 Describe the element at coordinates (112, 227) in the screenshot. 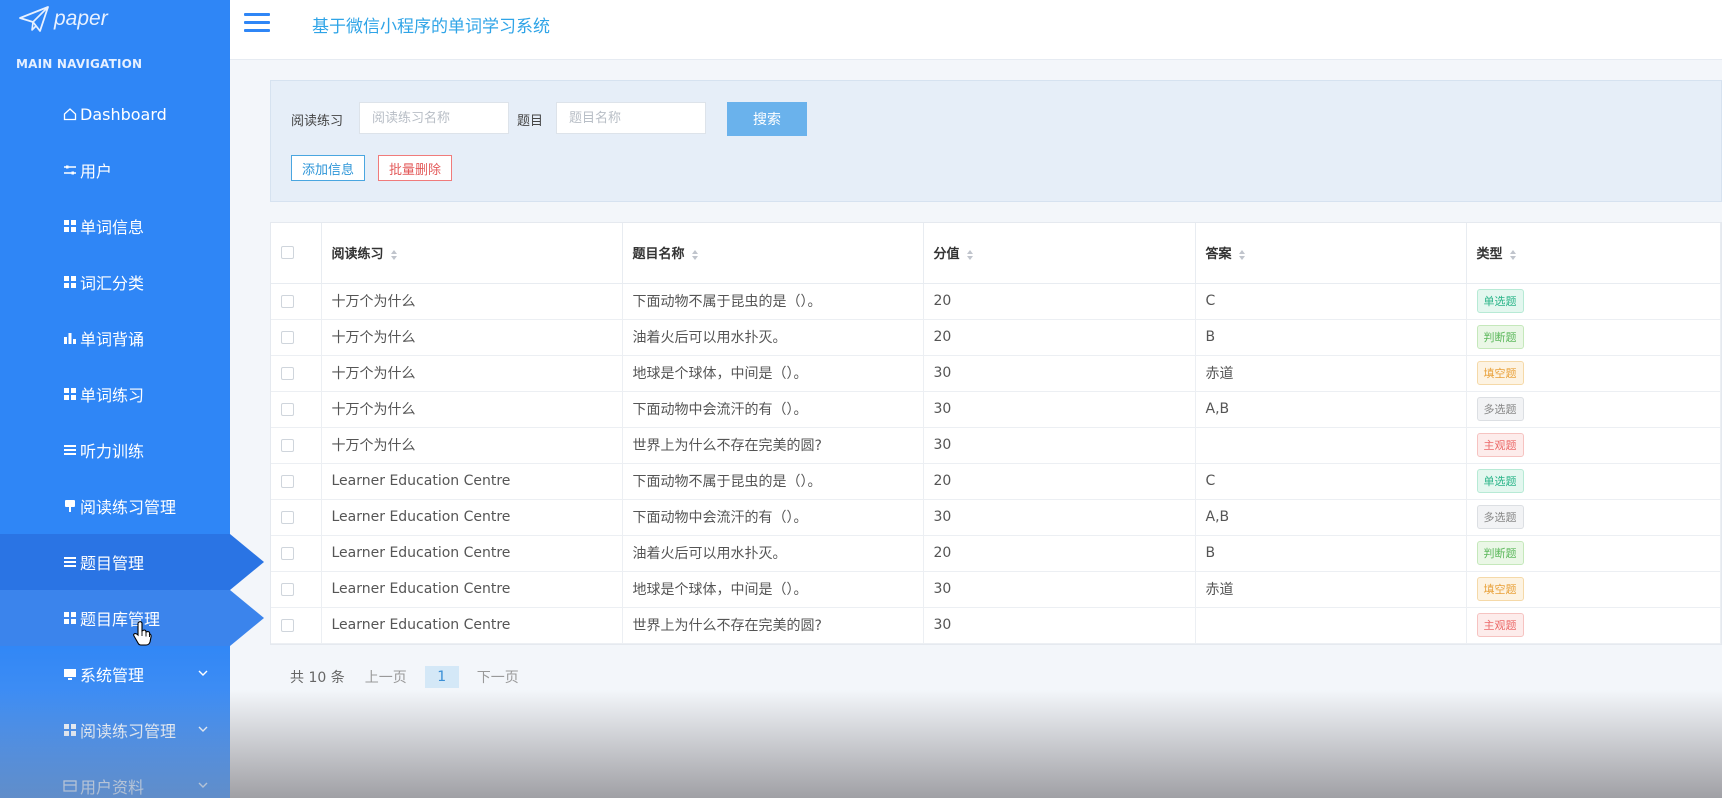

I see `sidebar-item-label: 单词信息` at that location.